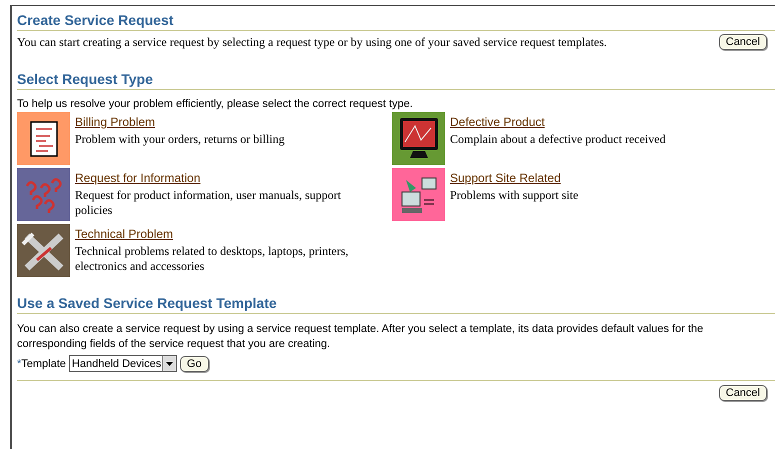 Image resolution: width=775 pixels, height=449 pixels. I want to click on monitor-icon, so click(418, 138).